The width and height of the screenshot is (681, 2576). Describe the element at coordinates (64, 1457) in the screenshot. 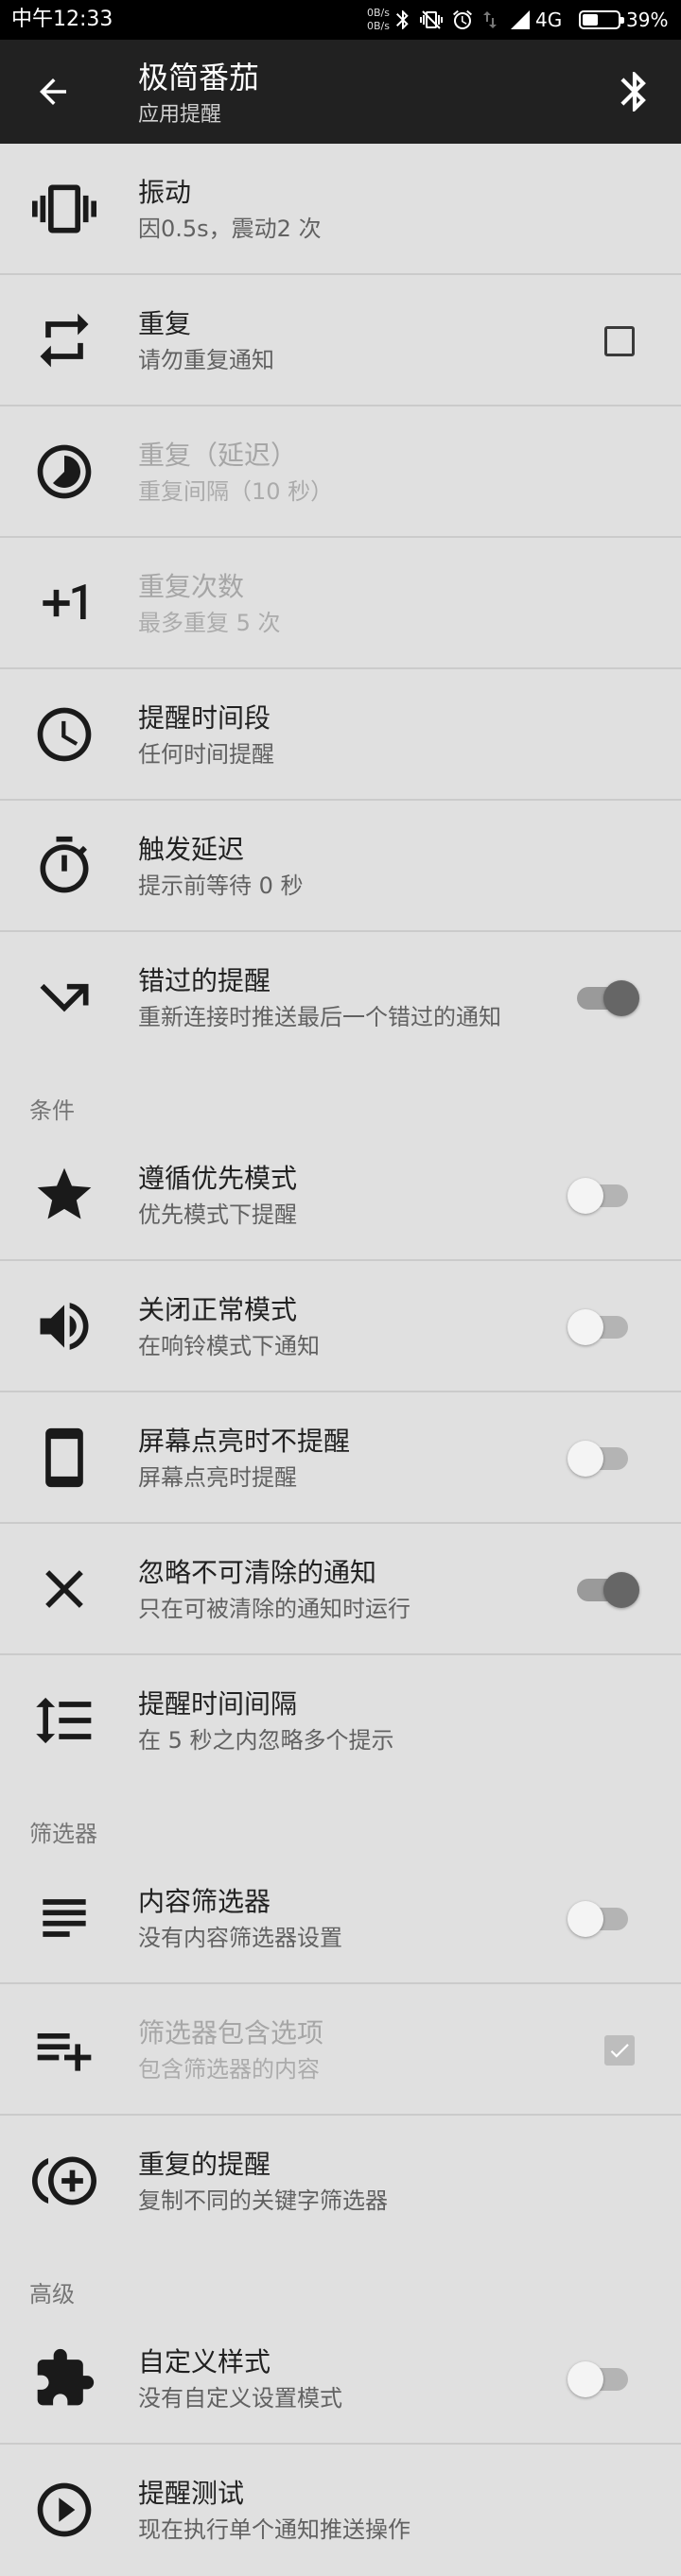

I see `smartphone-icon` at that location.